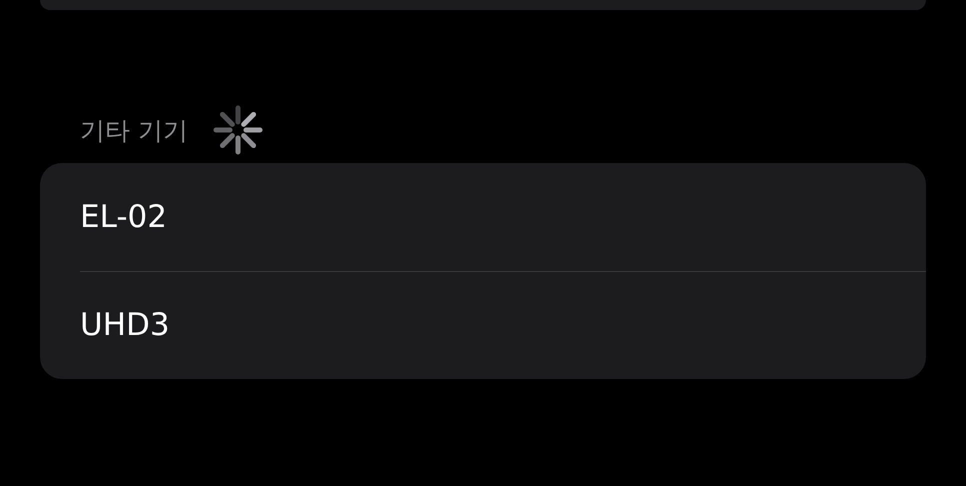 The image size is (966, 486). Describe the element at coordinates (125, 325) in the screenshot. I see `device-name: UHD3` at that location.